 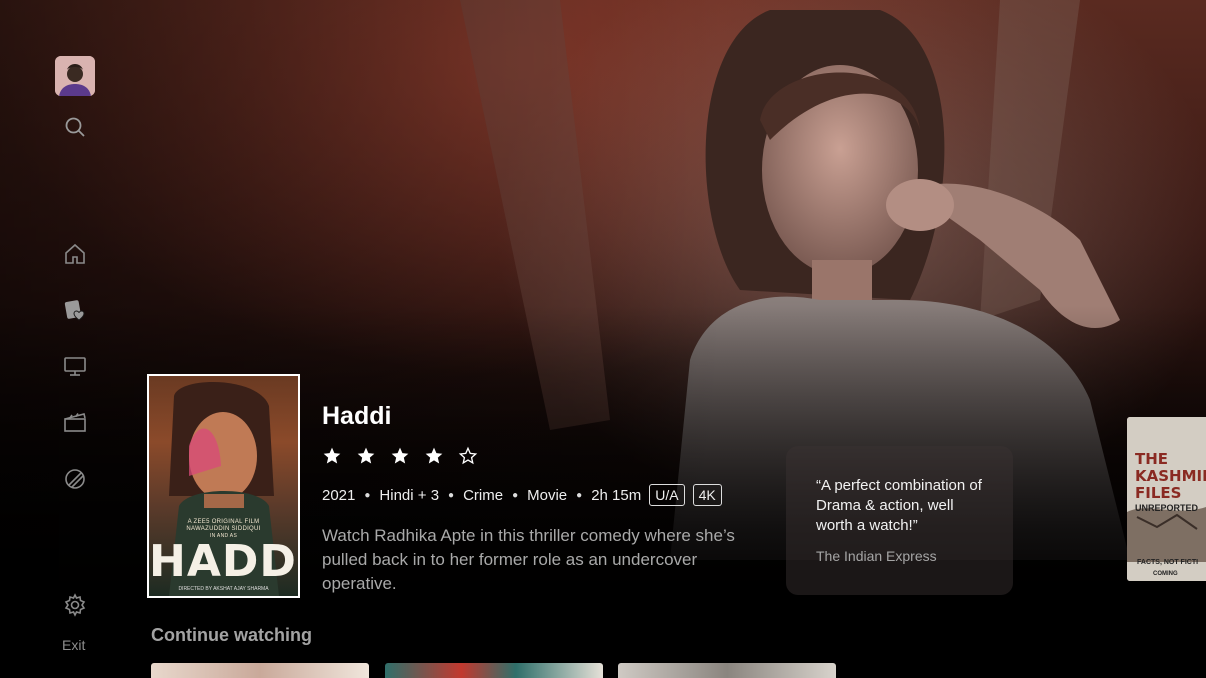 What do you see at coordinates (339, 495) in the screenshot?
I see `meta-year: 2021` at bounding box center [339, 495].